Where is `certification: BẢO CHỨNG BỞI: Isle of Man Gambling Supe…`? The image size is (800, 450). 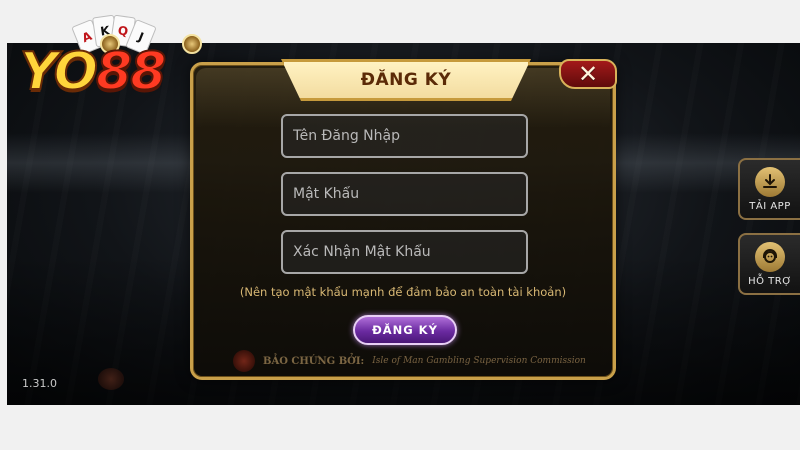 certification: BẢO CHỨNG BỞI: Isle of Man Gambling Supe… is located at coordinates (409, 361).